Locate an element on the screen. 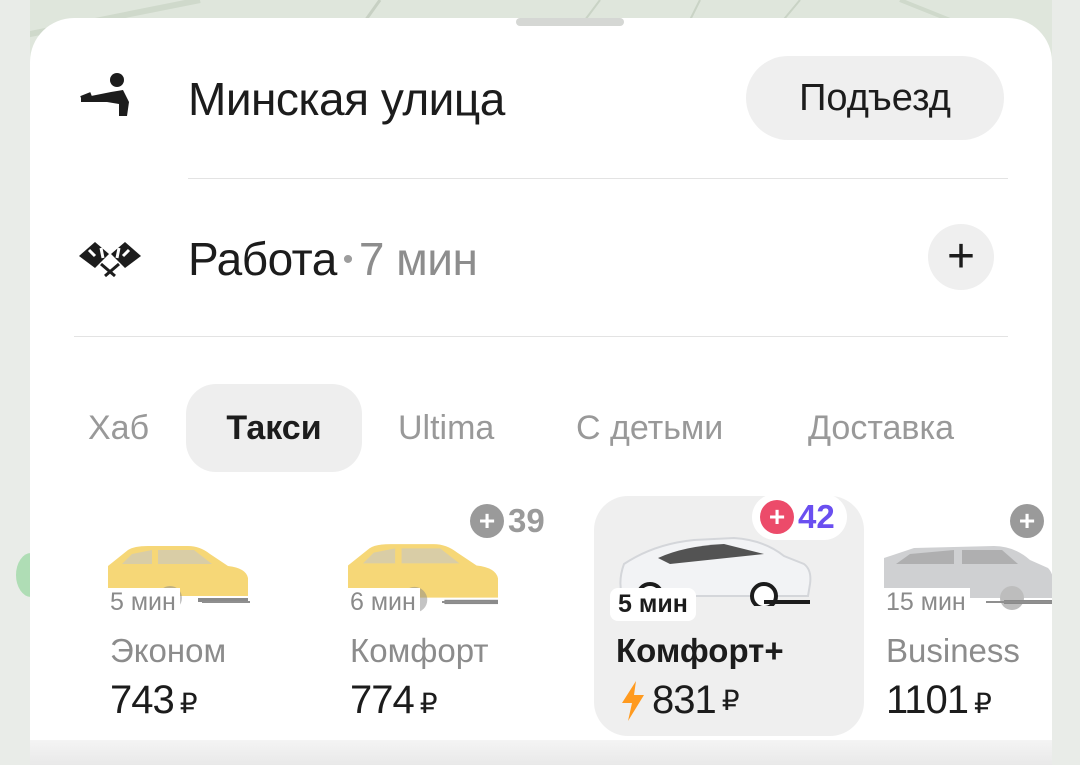  tariff-price: 831 ₽ is located at coordinates (680, 700).